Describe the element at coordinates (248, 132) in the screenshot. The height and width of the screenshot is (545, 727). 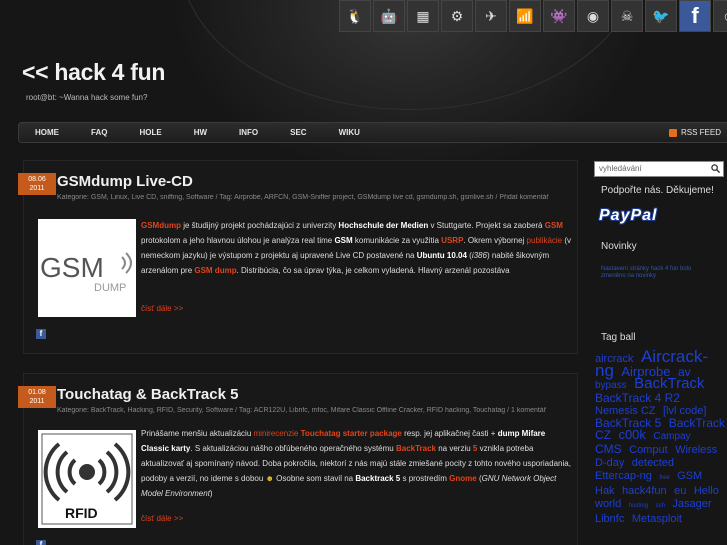
I see `nav-info: INFO` at that location.